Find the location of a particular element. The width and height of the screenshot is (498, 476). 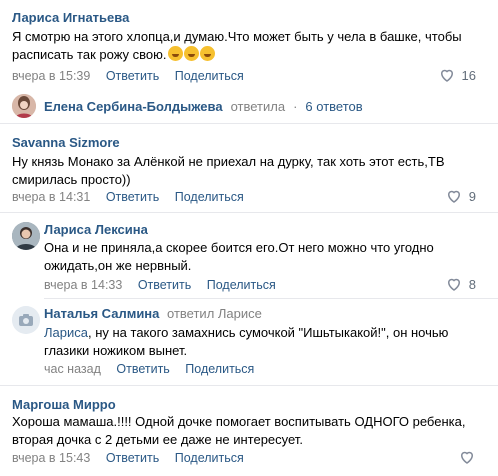

comment-meta: вчера в 15:43 Ответить Поделиться is located at coordinates (134, 458).